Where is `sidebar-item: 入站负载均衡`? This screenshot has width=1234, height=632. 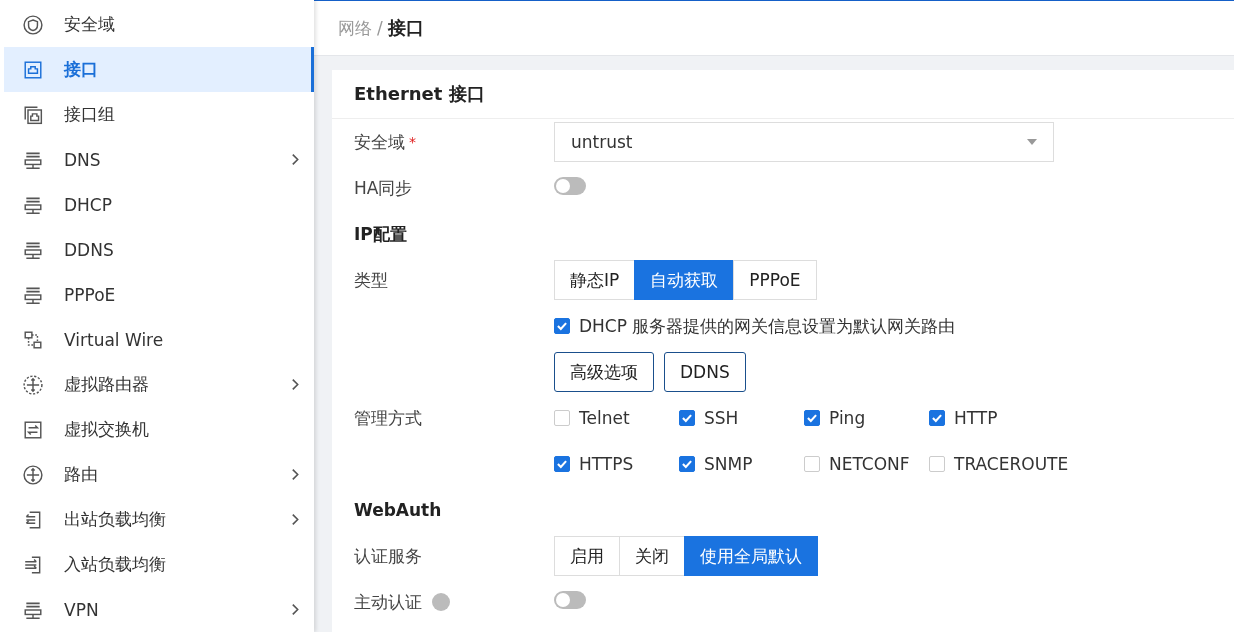 sidebar-item: 入站负载均衡 is located at coordinates (159, 564).